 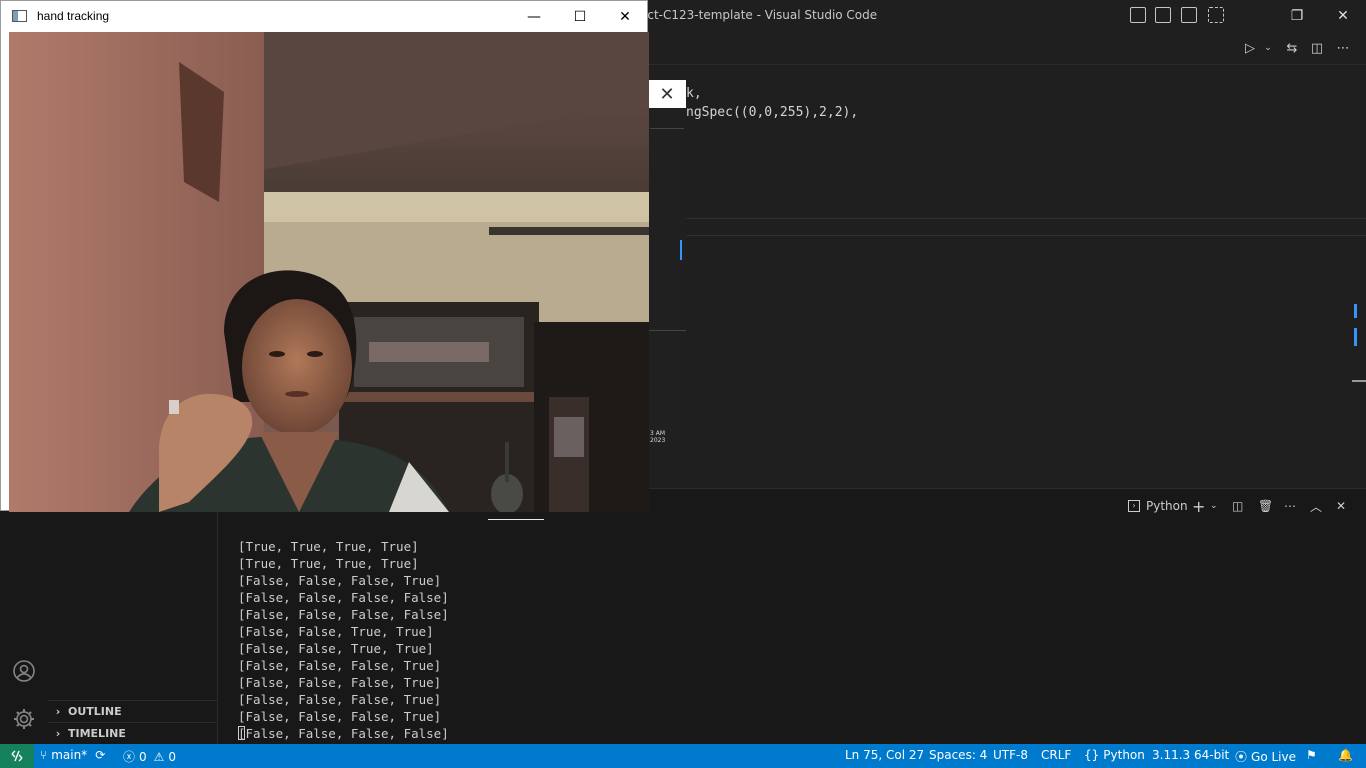 What do you see at coordinates (24, 627) in the screenshot?
I see `activity-bar` at bounding box center [24, 627].